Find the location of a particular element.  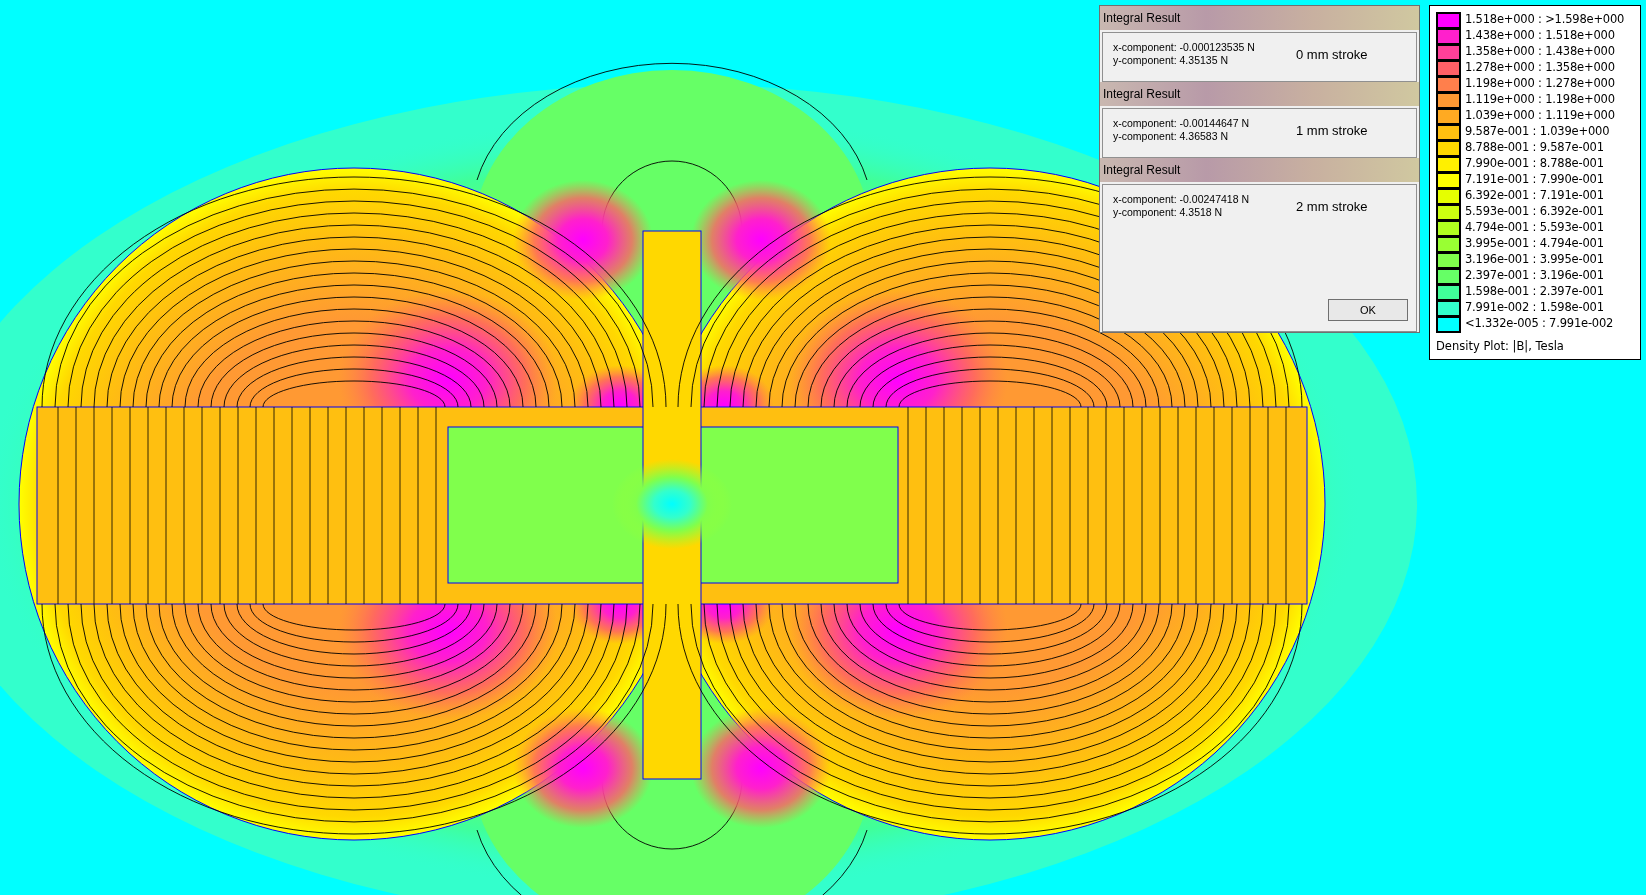

legend-range: 1.278e+000 : 1.358e+000 is located at coordinates (1540, 68).